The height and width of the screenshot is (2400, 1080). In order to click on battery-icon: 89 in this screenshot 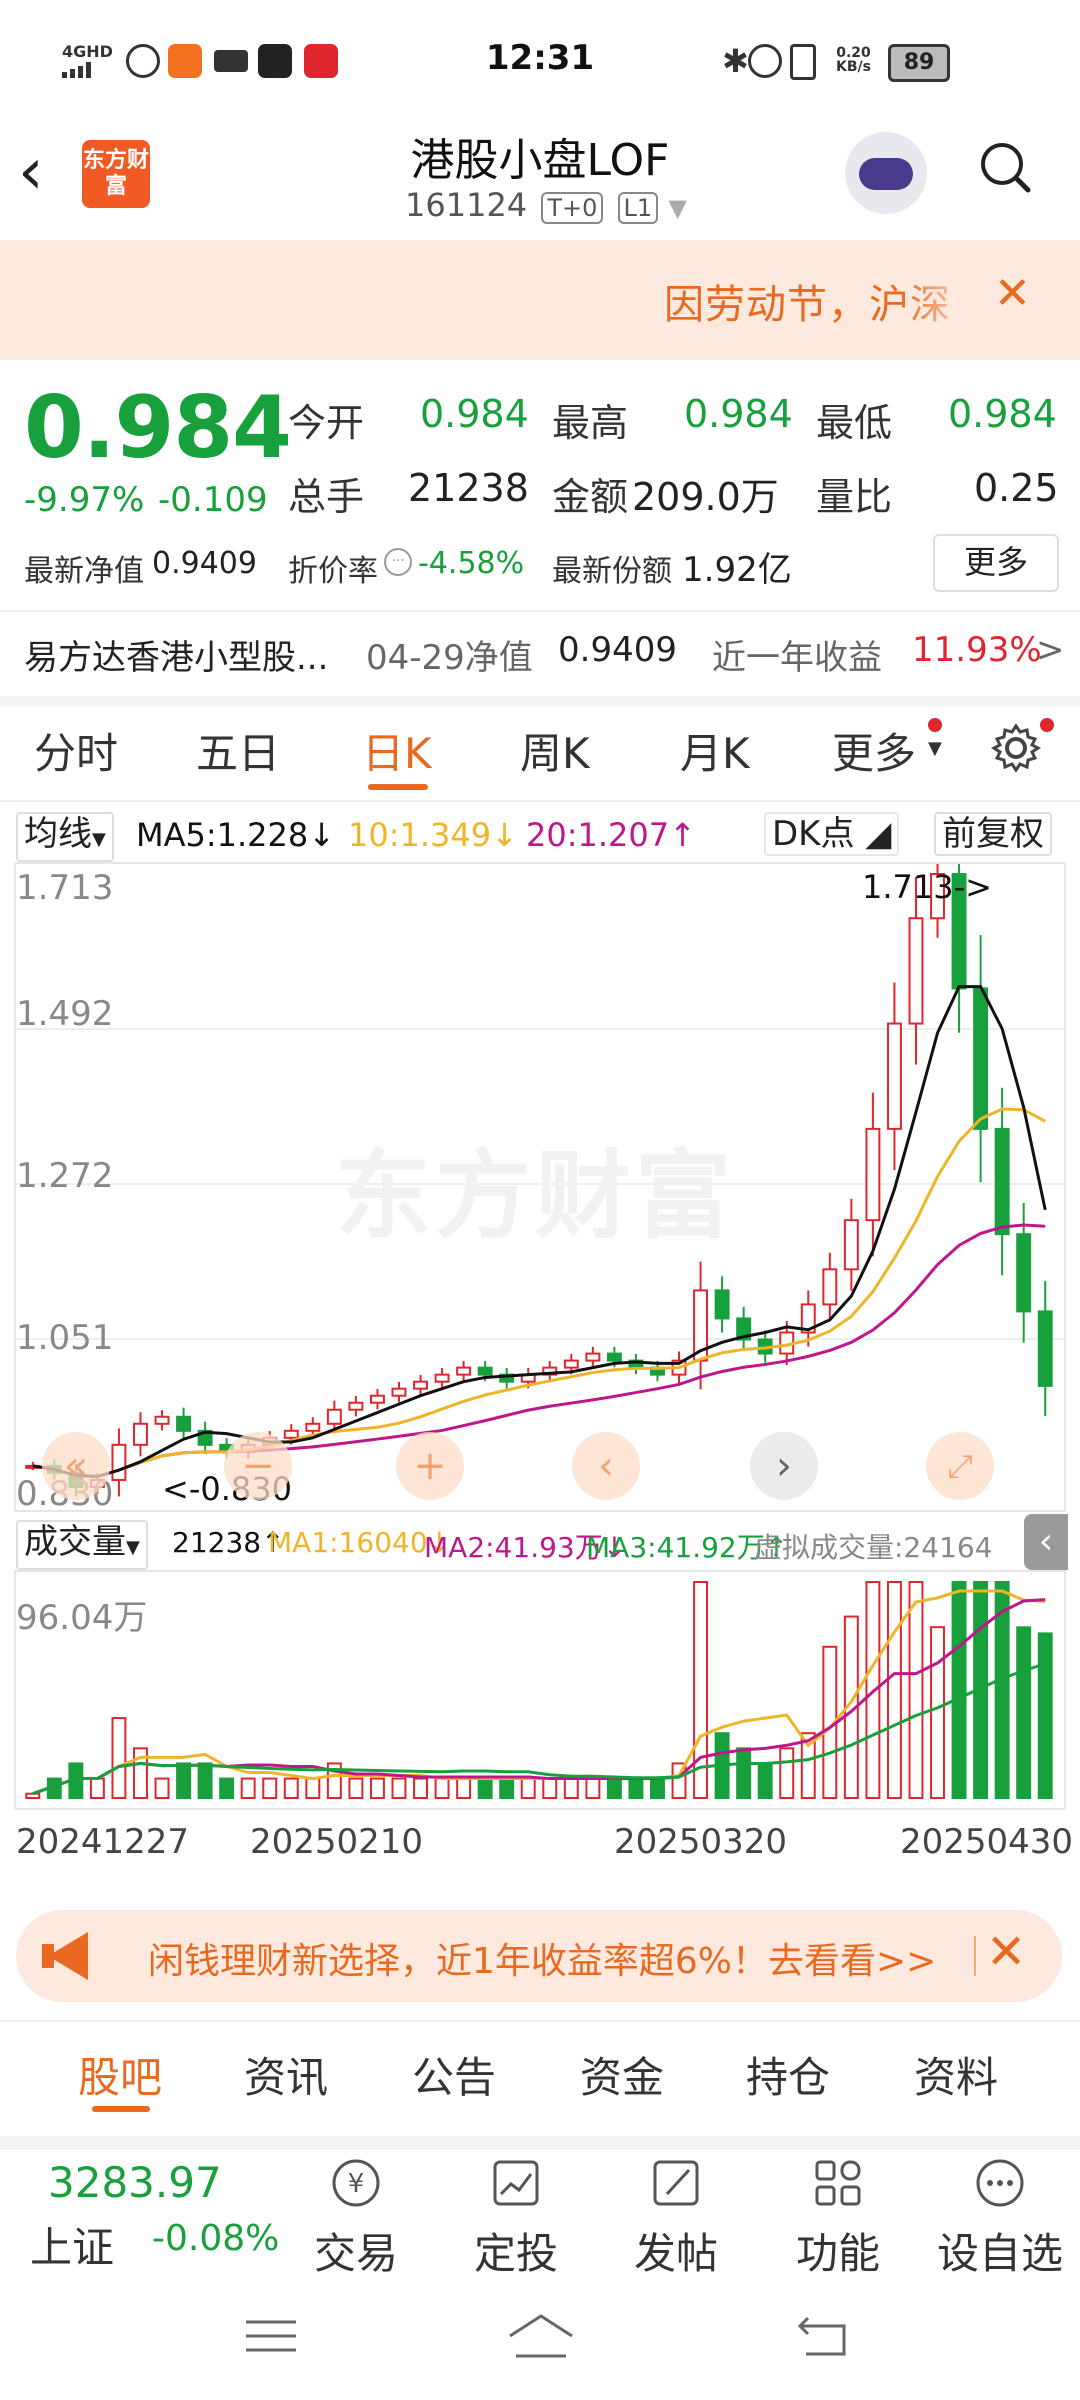, I will do `click(919, 63)`.